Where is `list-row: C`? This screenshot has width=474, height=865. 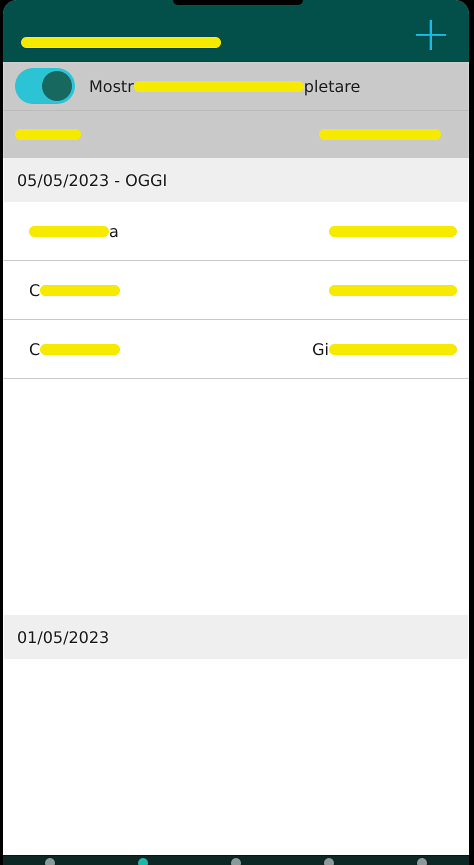 list-row: C is located at coordinates (236, 290).